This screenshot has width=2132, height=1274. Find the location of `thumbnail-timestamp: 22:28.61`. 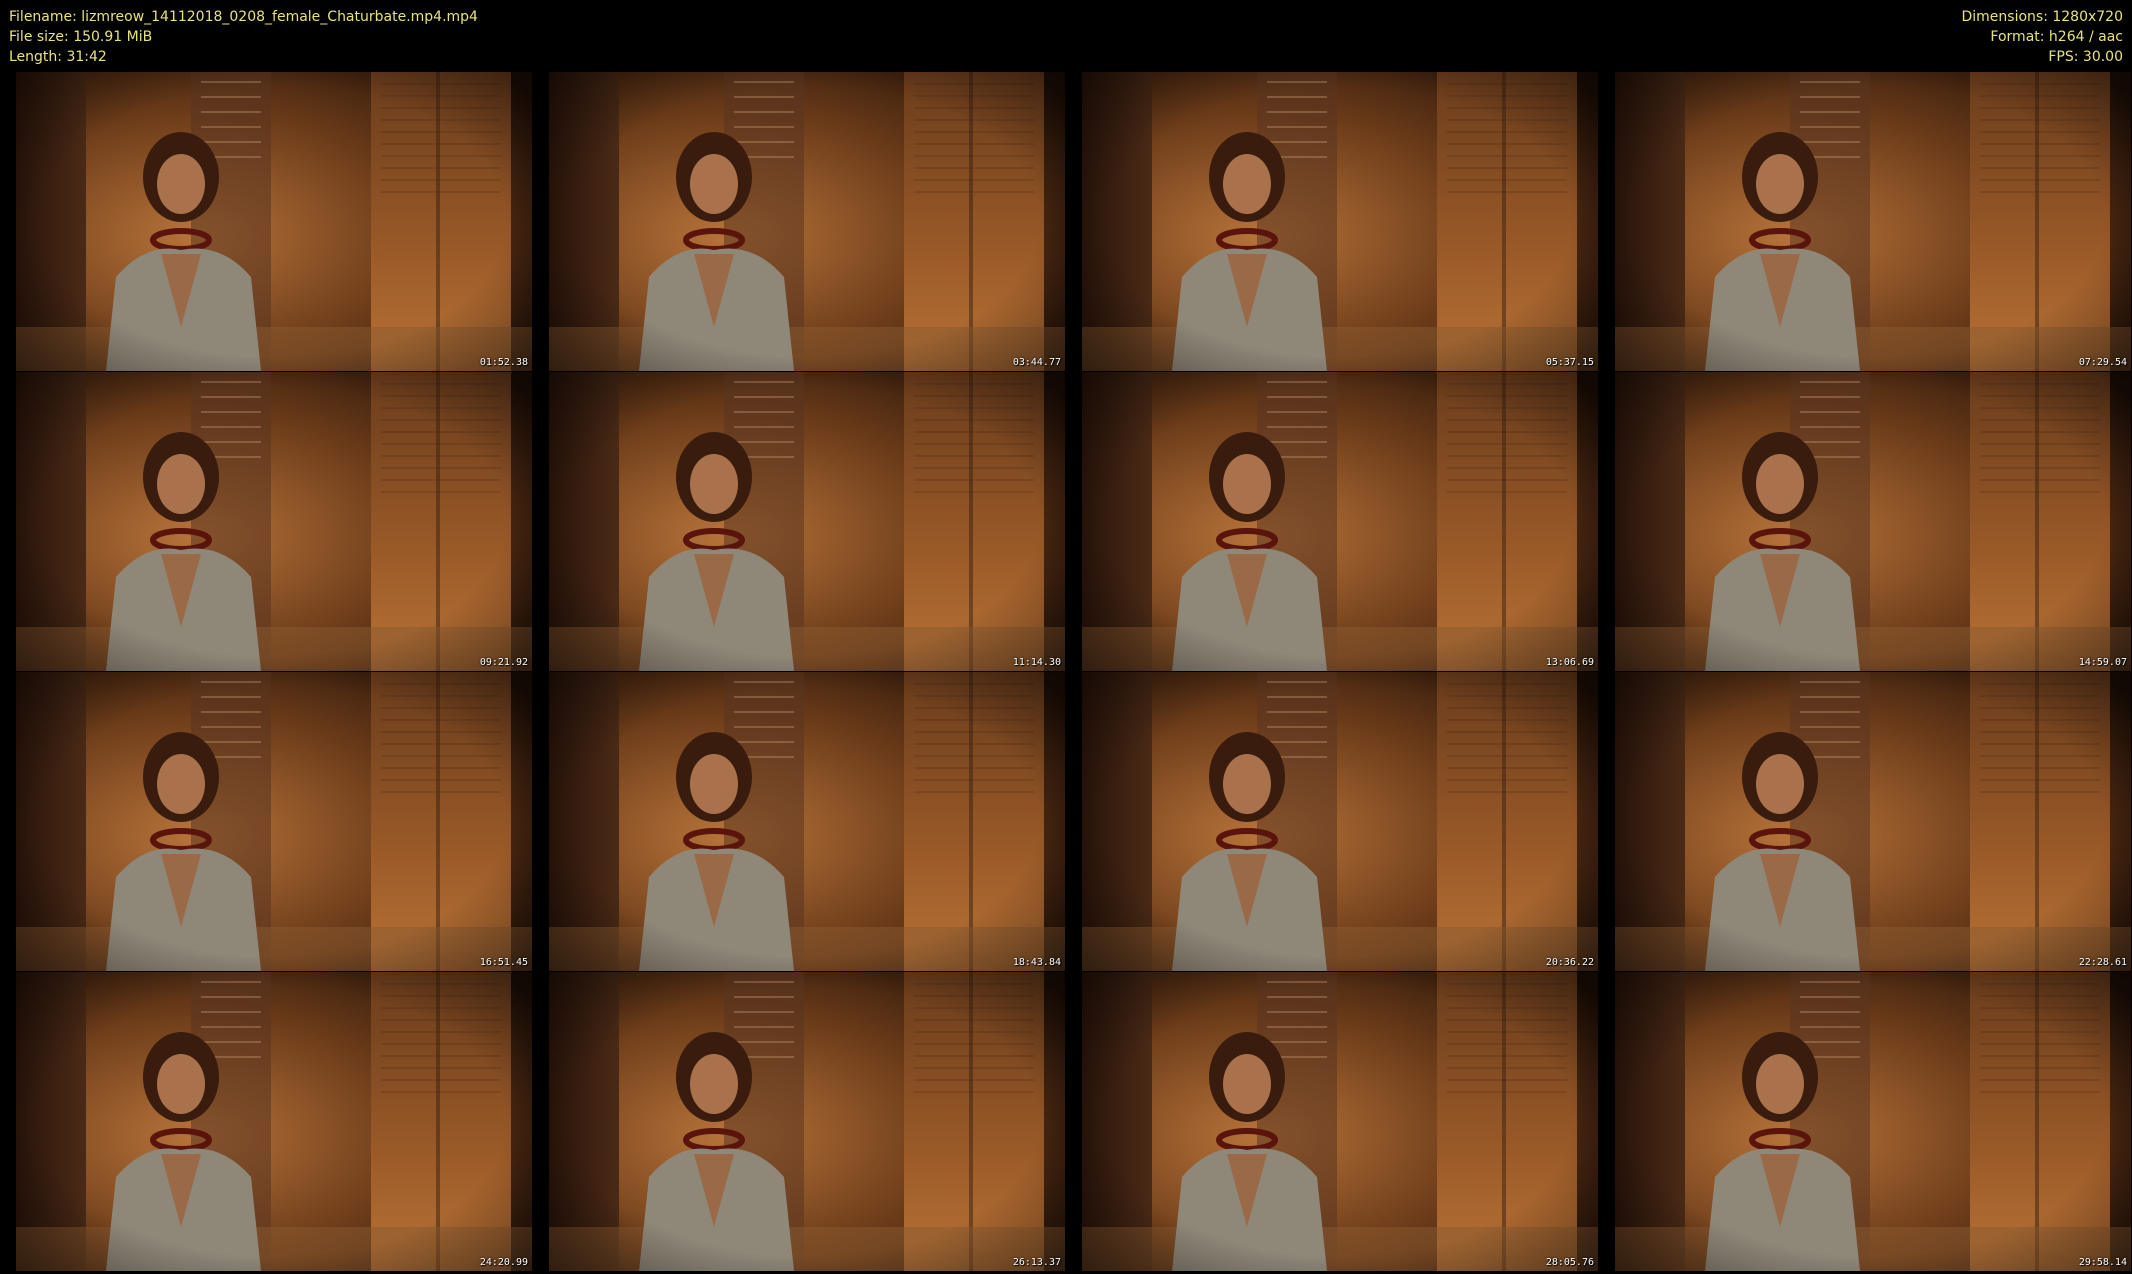

thumbnail-timestamp: 22:28.61 is located at coordinates (2102, 962).